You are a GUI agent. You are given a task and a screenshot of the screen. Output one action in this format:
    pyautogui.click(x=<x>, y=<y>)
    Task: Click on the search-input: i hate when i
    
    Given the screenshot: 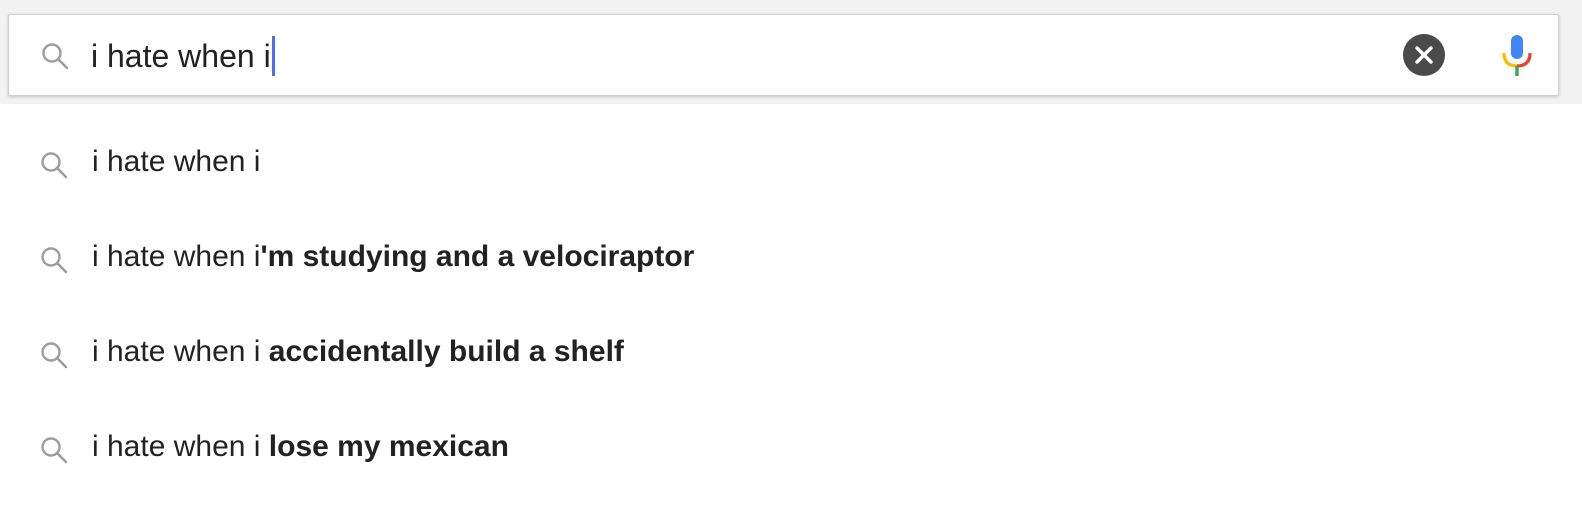 What is the action you would take?
    pyautogui.click(x=183, y=56)
    